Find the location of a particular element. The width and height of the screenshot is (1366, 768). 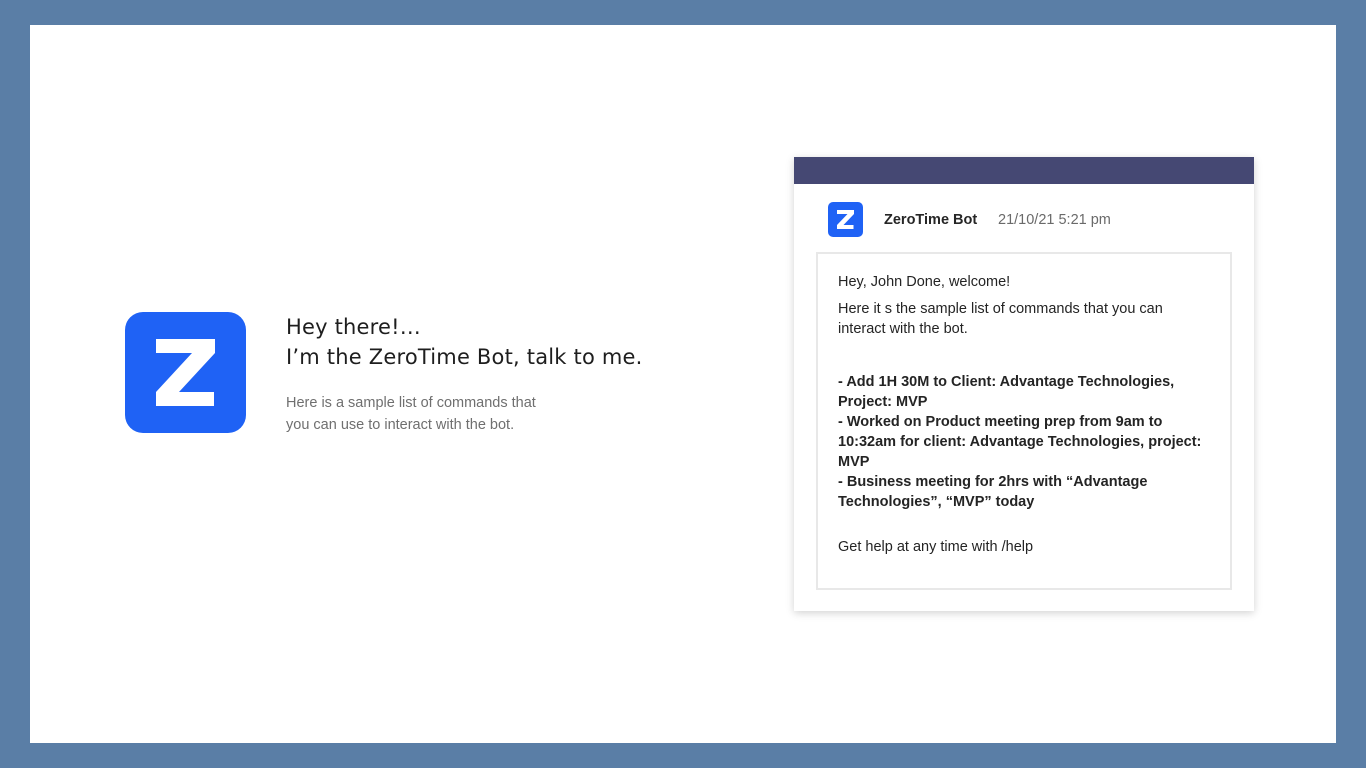

zerotime-logo-icon is located at coordinates (185, 372).